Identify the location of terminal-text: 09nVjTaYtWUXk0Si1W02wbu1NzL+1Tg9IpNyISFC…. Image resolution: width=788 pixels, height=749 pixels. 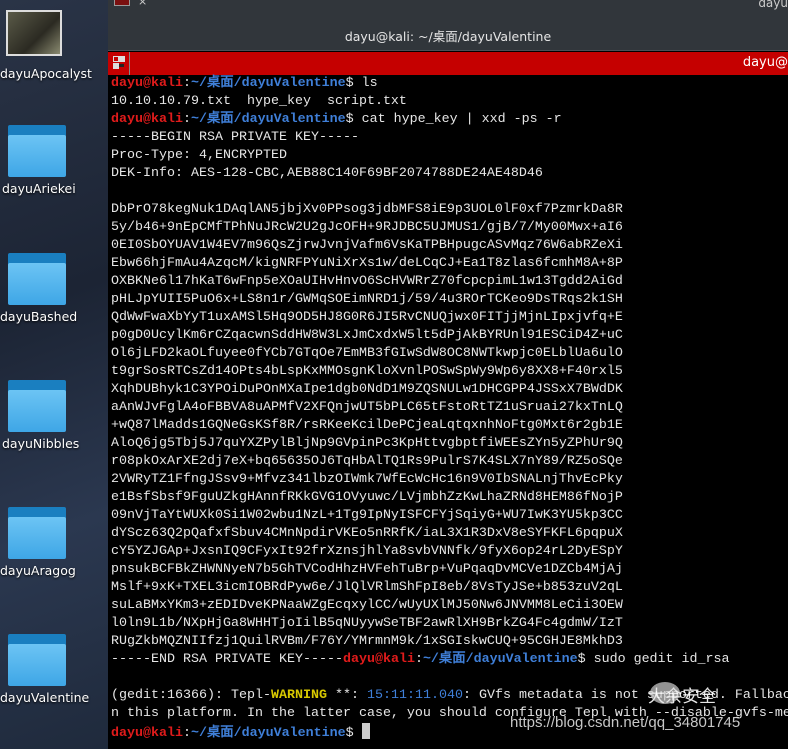
(367, 515).